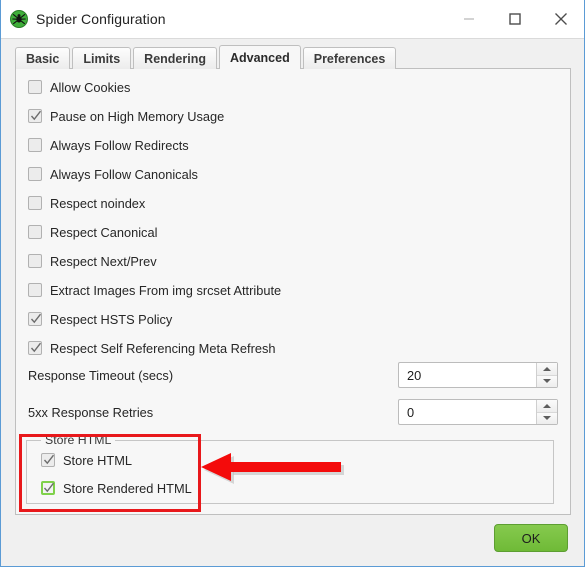 This screenshot has height=567, width=585. I want to click on checkbox-store-rendered-html, so click(48, 488).